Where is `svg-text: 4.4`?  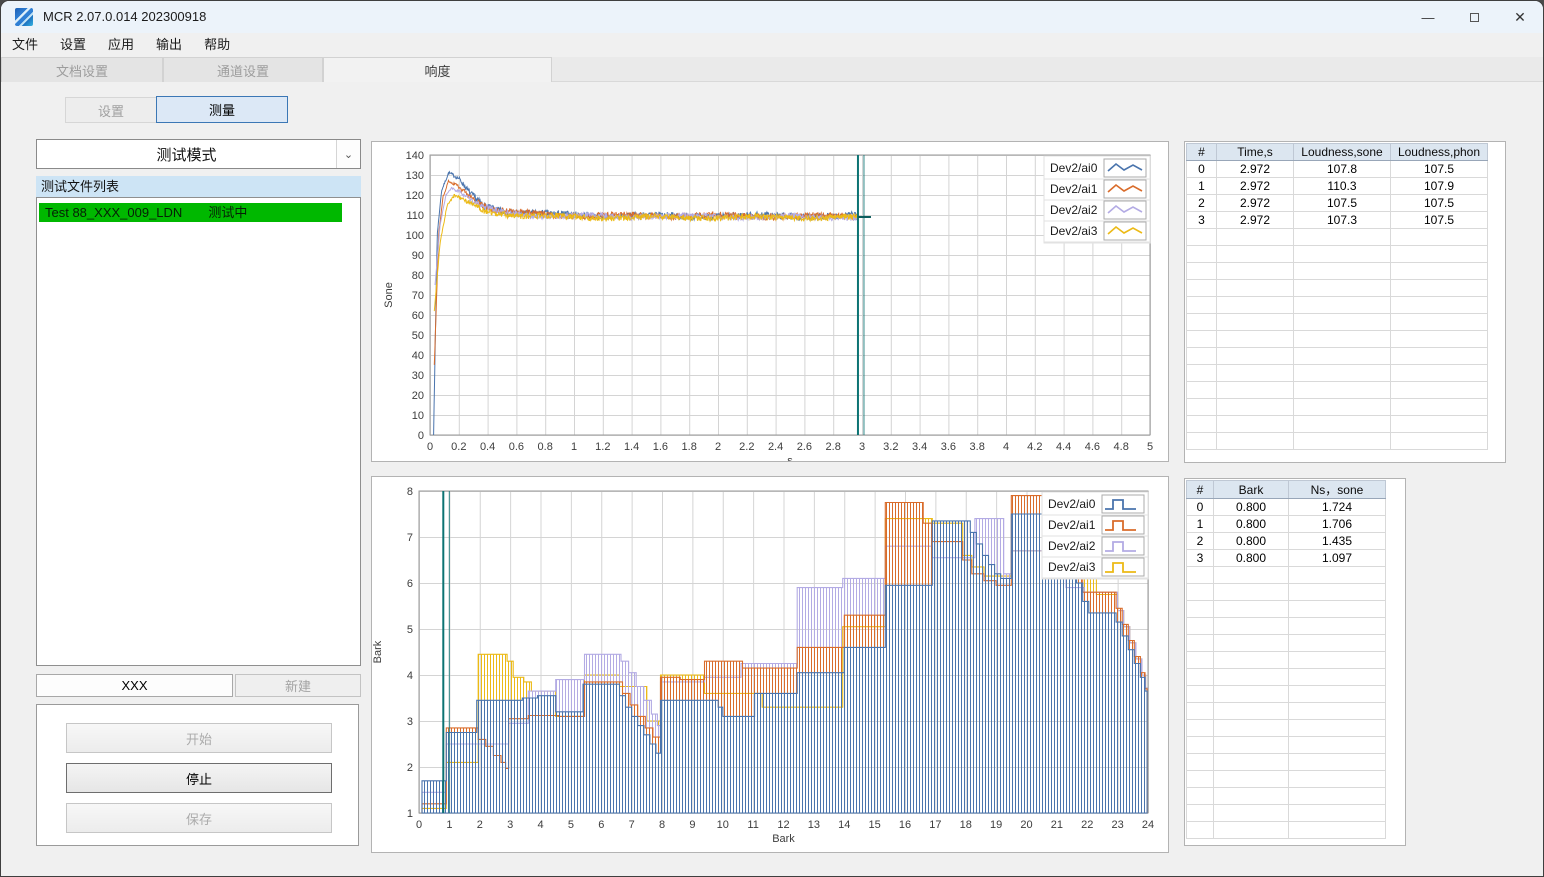 svg-text: 4.4 is located at coordinates (1063, 447).